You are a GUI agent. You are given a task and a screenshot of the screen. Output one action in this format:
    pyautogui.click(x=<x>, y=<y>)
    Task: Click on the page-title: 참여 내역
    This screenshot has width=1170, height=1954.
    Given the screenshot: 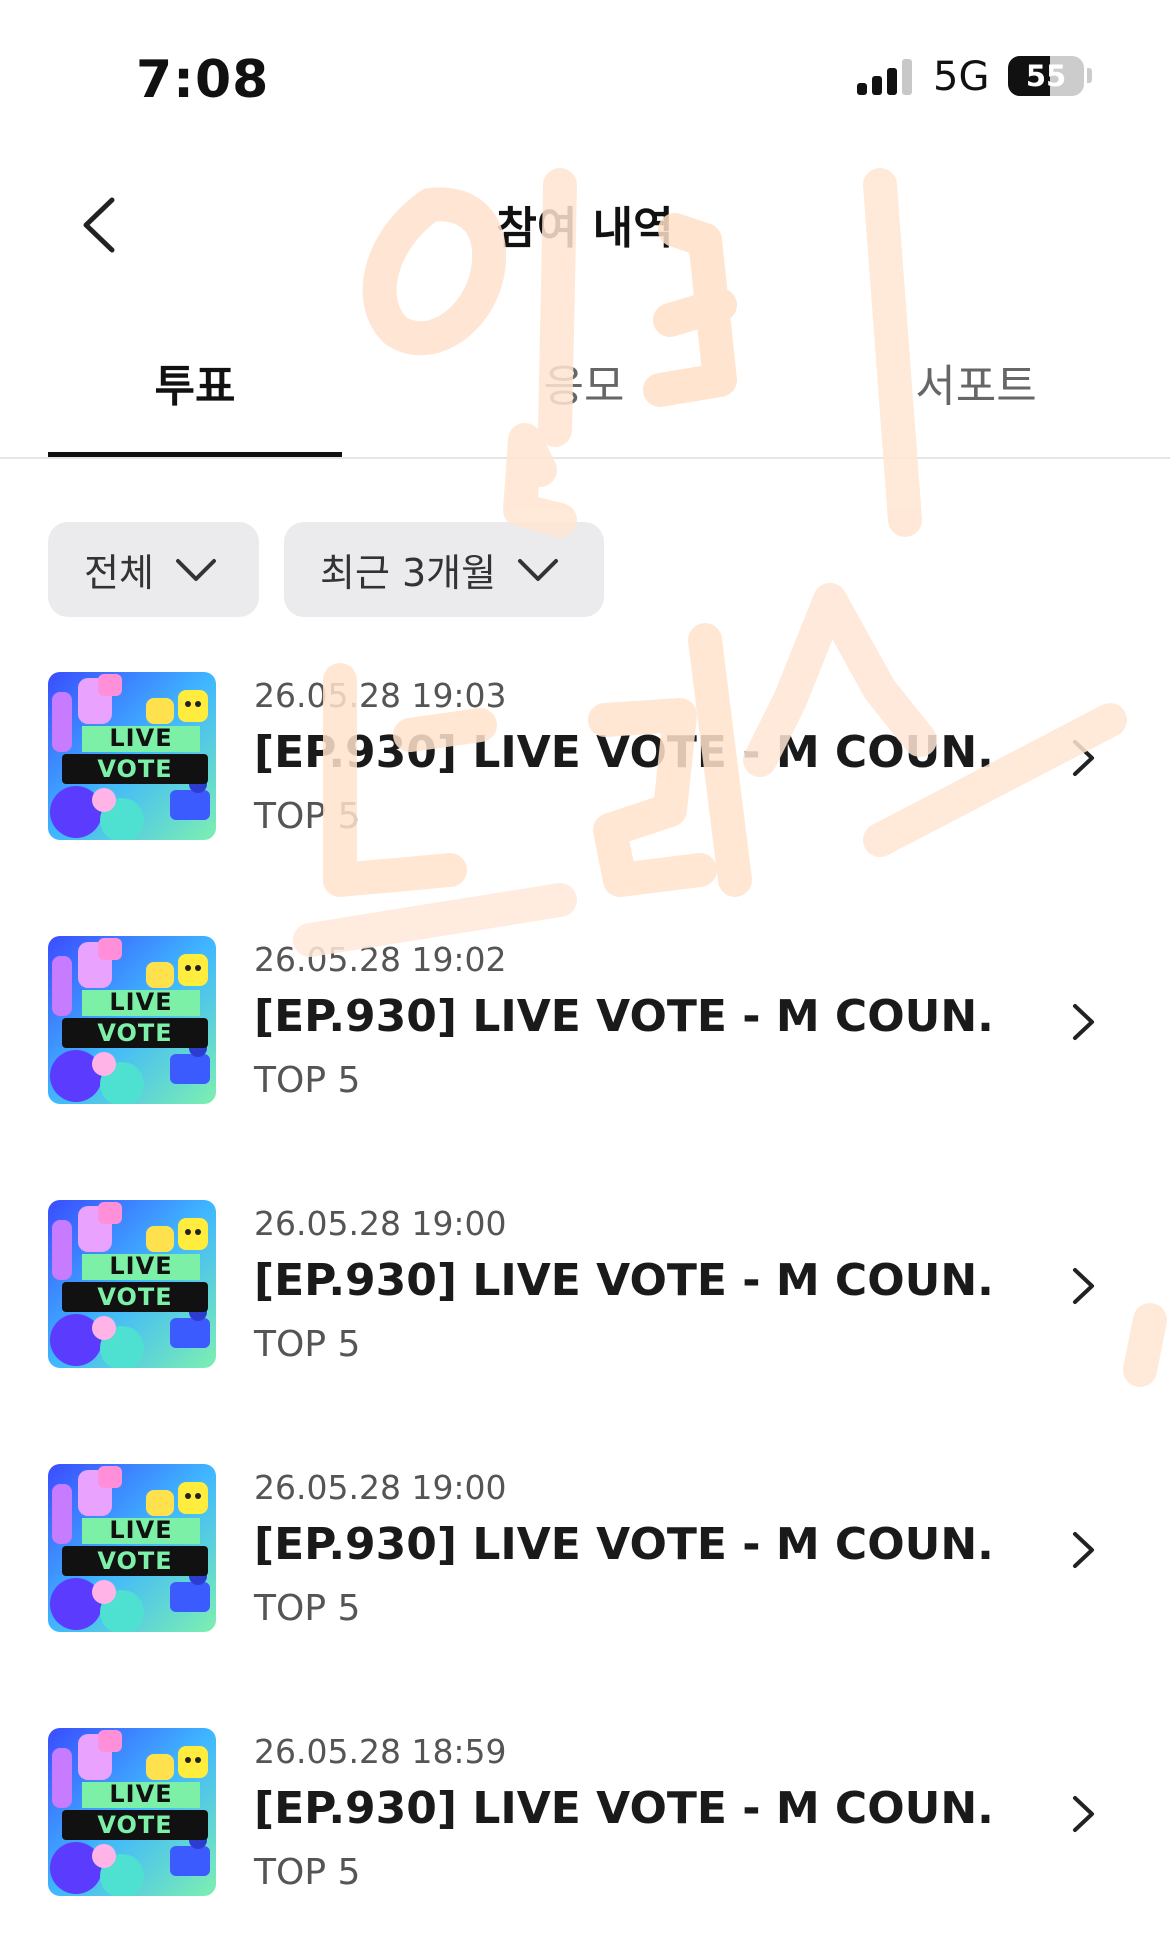 What is the action you would take?
    pyautogui.click(x=585, y=228)
    